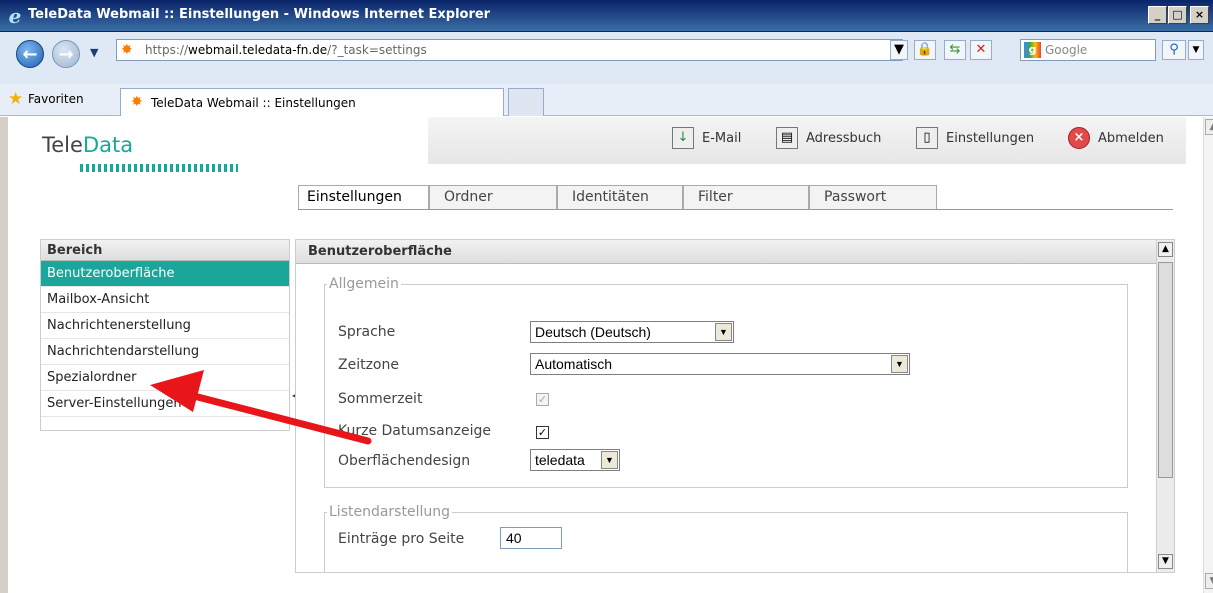  What do you see at coordinates (899, 50) in the screenshot?
I see `address-dropdown-icon: ▼` at bounding box center [899, 50].